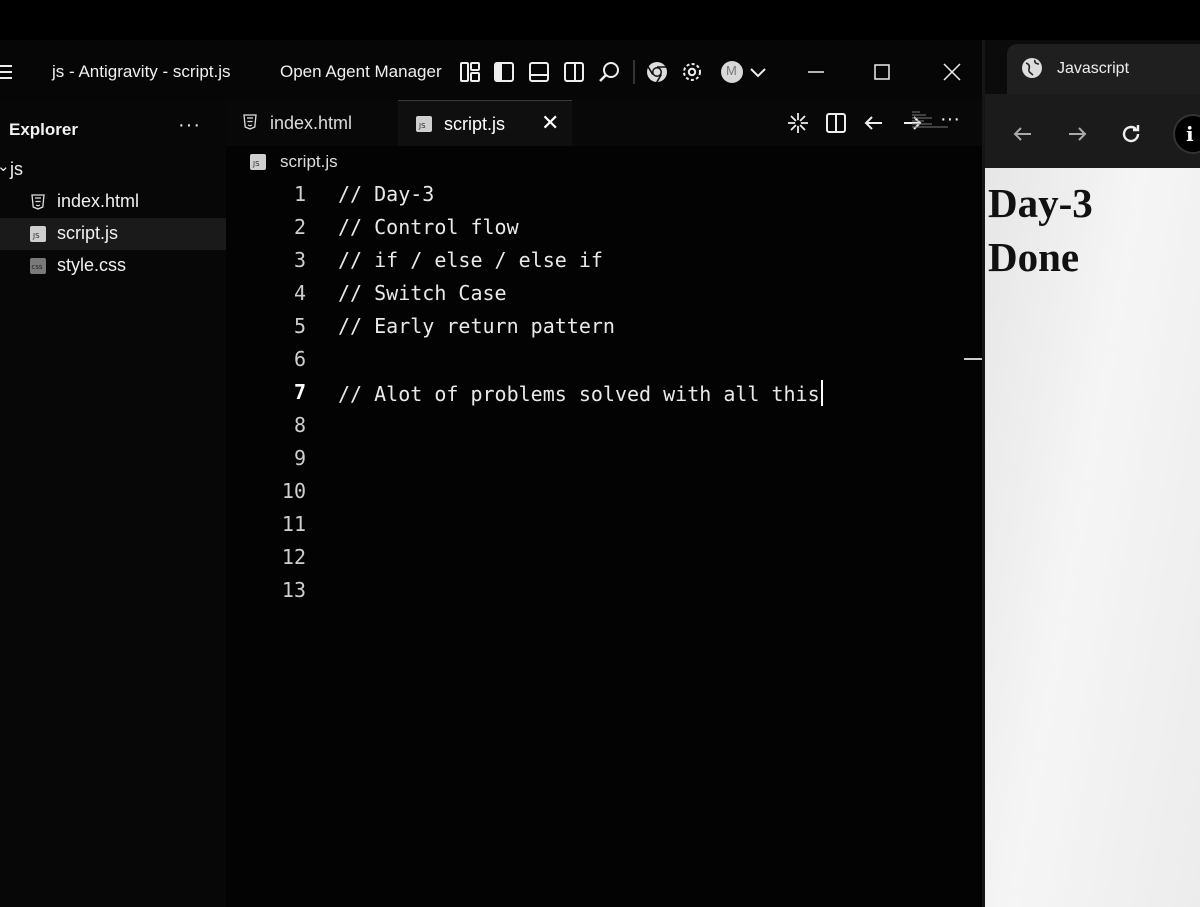  I want to click on reload-icon, so click(1131, 134).